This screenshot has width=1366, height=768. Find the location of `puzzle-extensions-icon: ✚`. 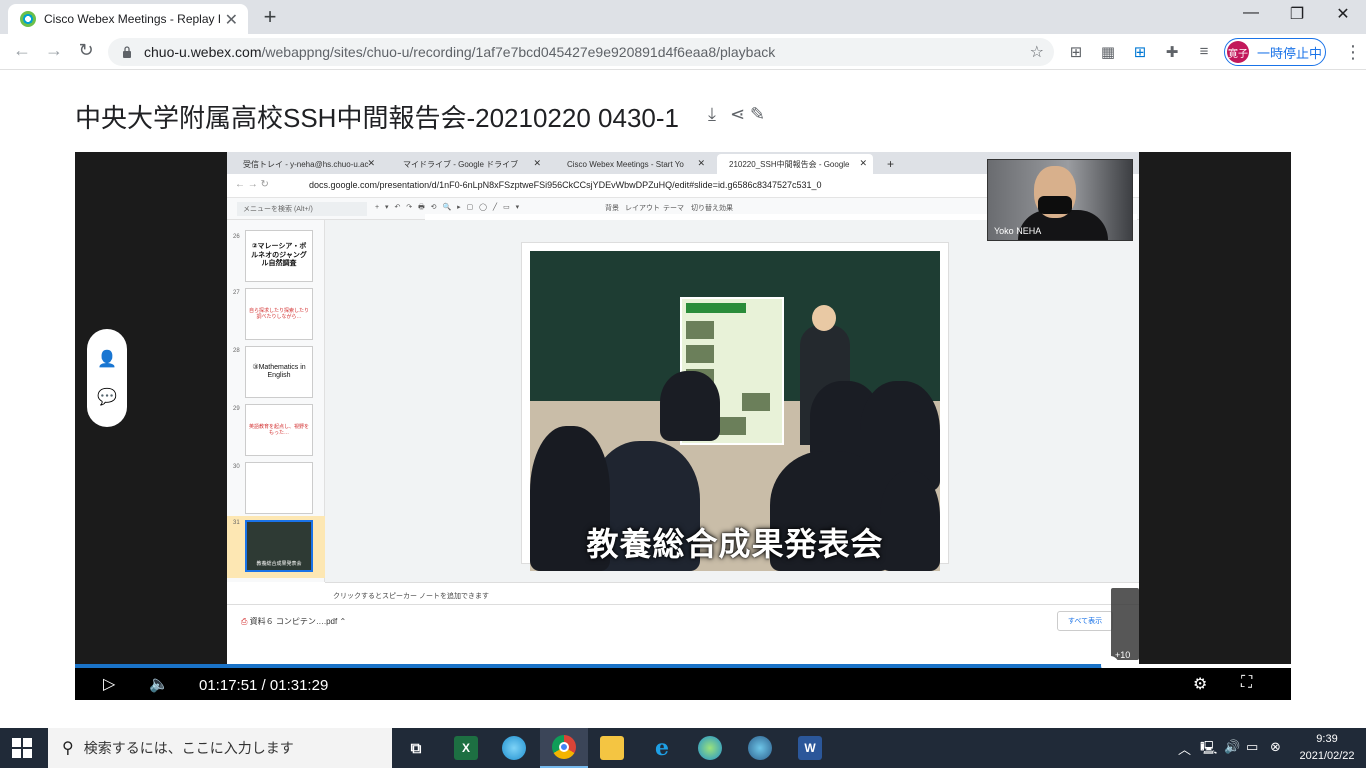

puzzle-extensions-icon: ✚ is located at coordinates (1172, 52).